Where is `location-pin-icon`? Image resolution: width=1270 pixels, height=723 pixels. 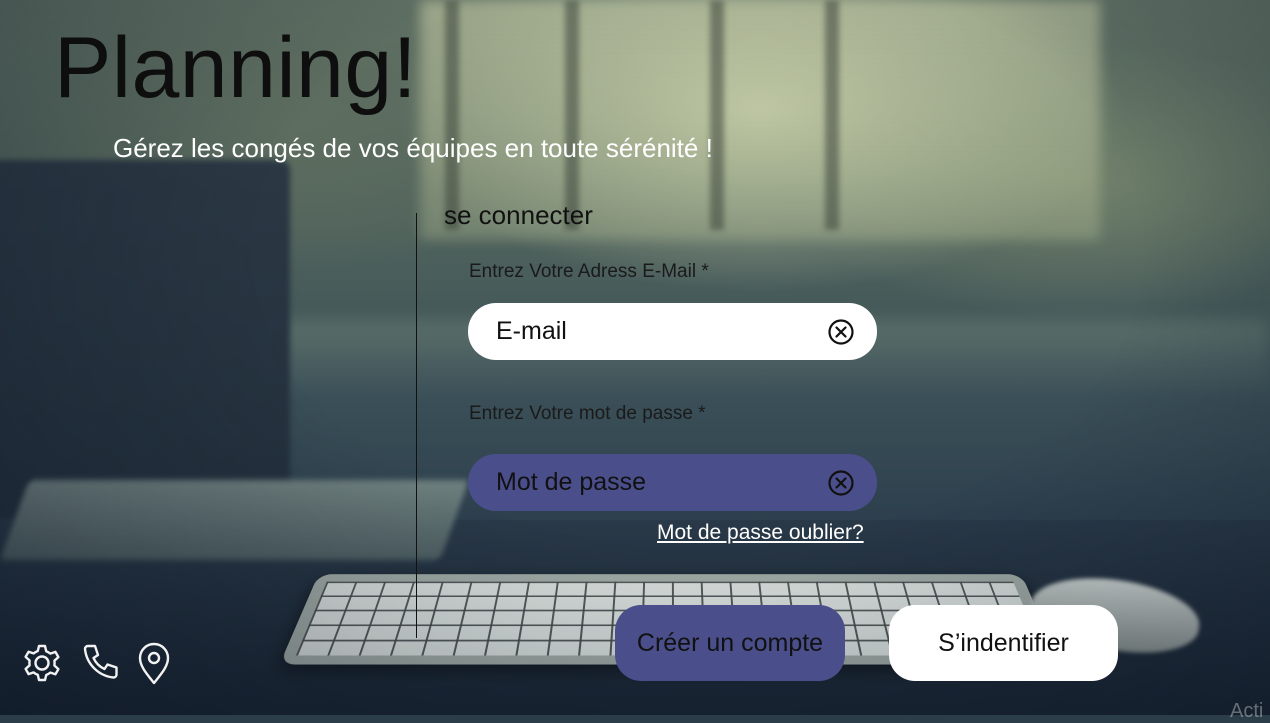 location-pin-icon is located at coordinates (154, 663).